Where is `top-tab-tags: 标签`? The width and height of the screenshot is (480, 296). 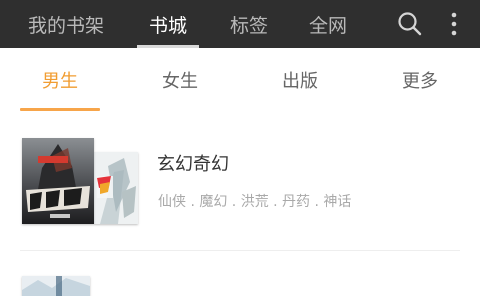
top-tab-tags: 标签 is located at coordinates (249, 24).